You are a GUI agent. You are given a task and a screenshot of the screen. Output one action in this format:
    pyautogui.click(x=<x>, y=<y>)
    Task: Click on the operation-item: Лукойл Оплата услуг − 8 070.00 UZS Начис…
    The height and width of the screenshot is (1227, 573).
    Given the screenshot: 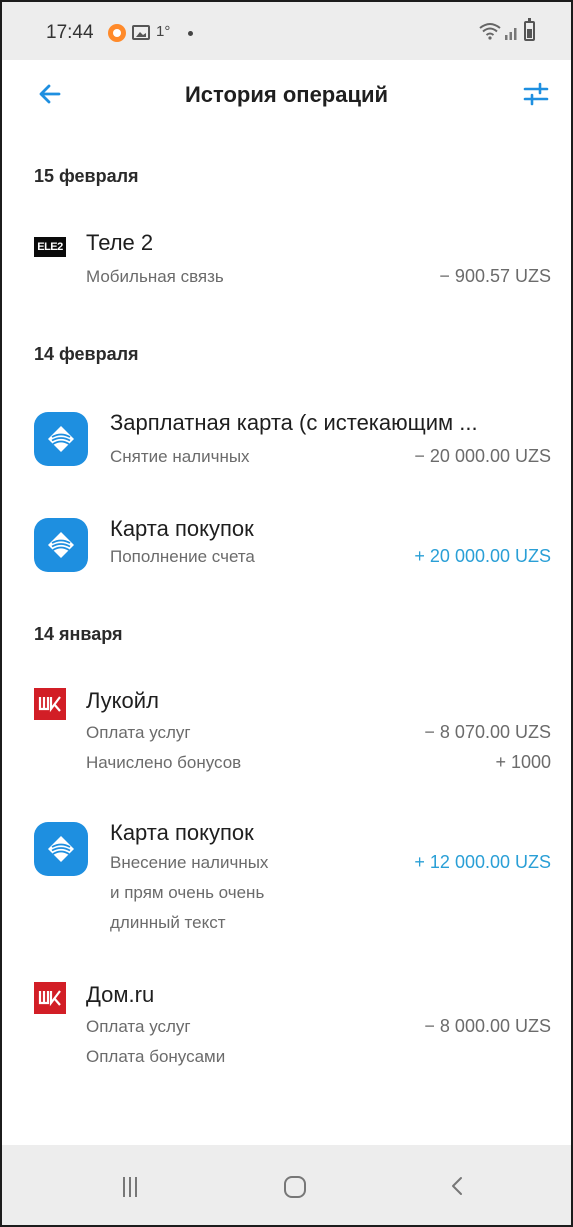 What is the action you would take?
    pyautogui.click(x=286, y=736)
    